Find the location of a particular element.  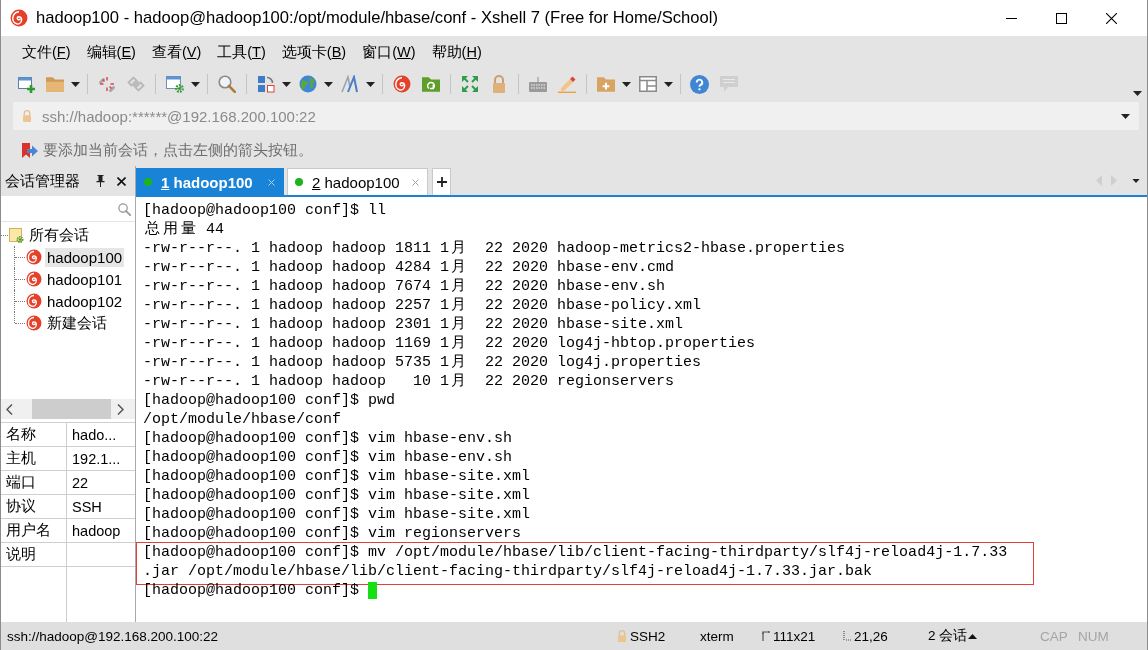

tree-item: hadoop100 is located at coordinates (85, 257).